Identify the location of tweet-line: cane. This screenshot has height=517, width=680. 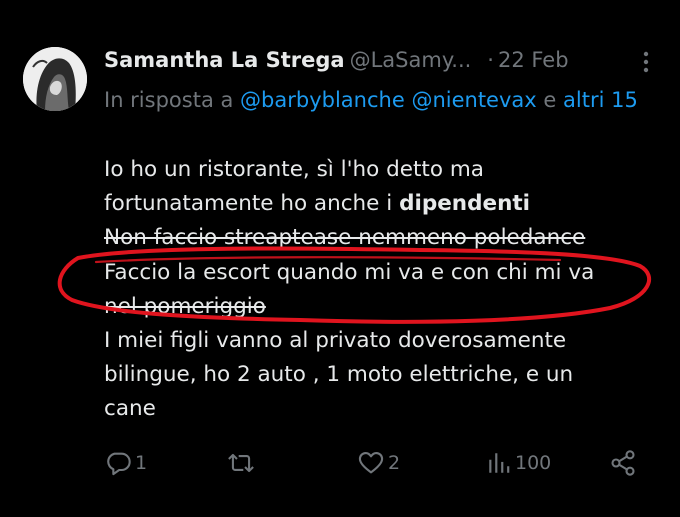
(130, 409).